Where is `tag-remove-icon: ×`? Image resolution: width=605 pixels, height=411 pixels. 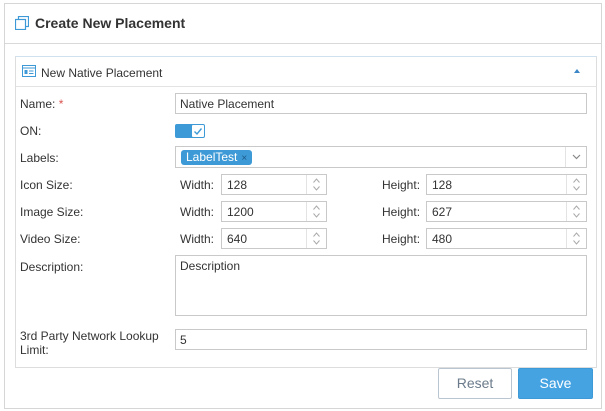 tag-remove-icon: × is located at coordinates (244, 158).